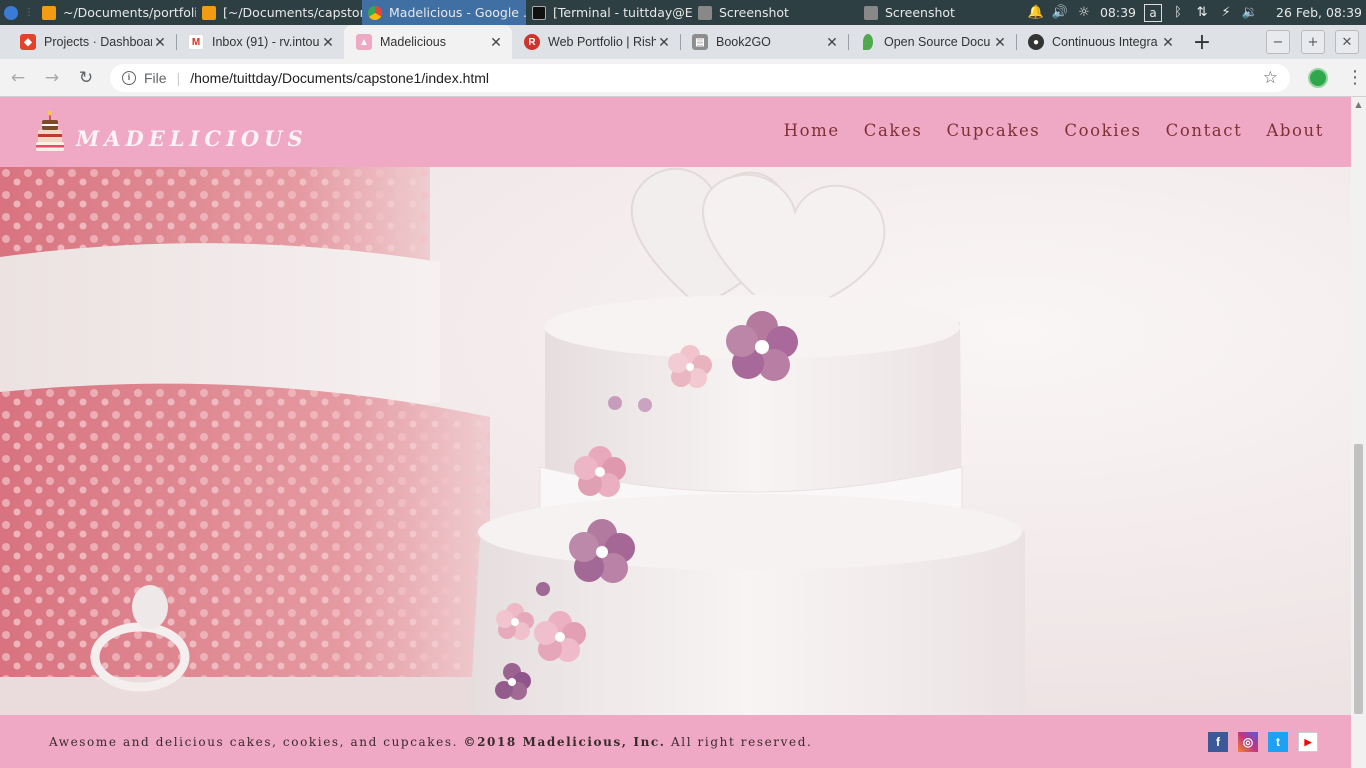 The height and width of the screenshot is (768, 1366). I want to click on browser-tab: M Inbox (91) - rv.intou ✕, so click(260, 42).